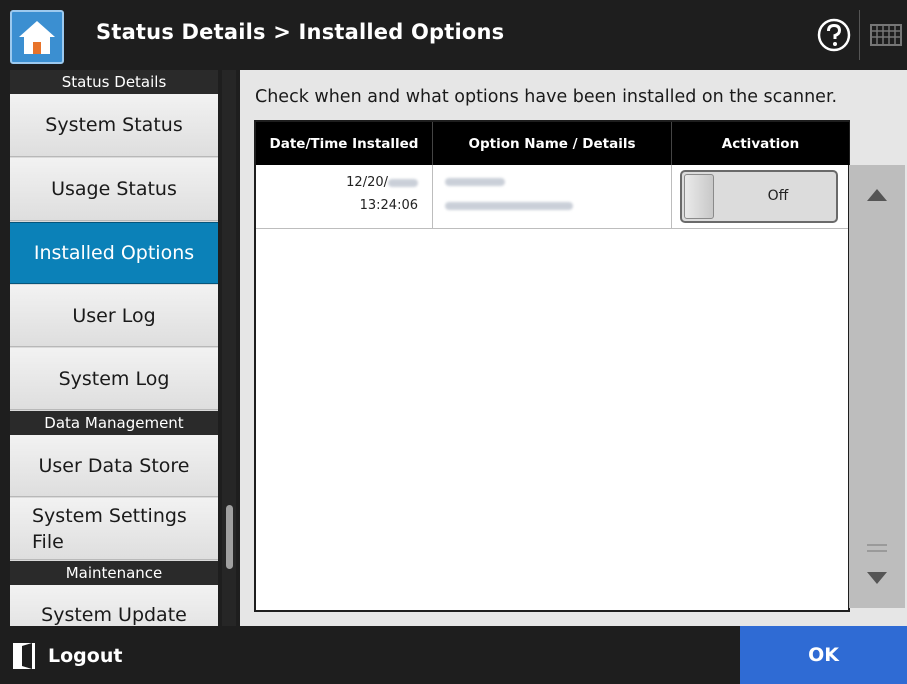  What do you see at coordinates (344, 143) in the screenshot?
I see `column-header-date-time: Date/Time Installed` at bounding box center [344, 143].